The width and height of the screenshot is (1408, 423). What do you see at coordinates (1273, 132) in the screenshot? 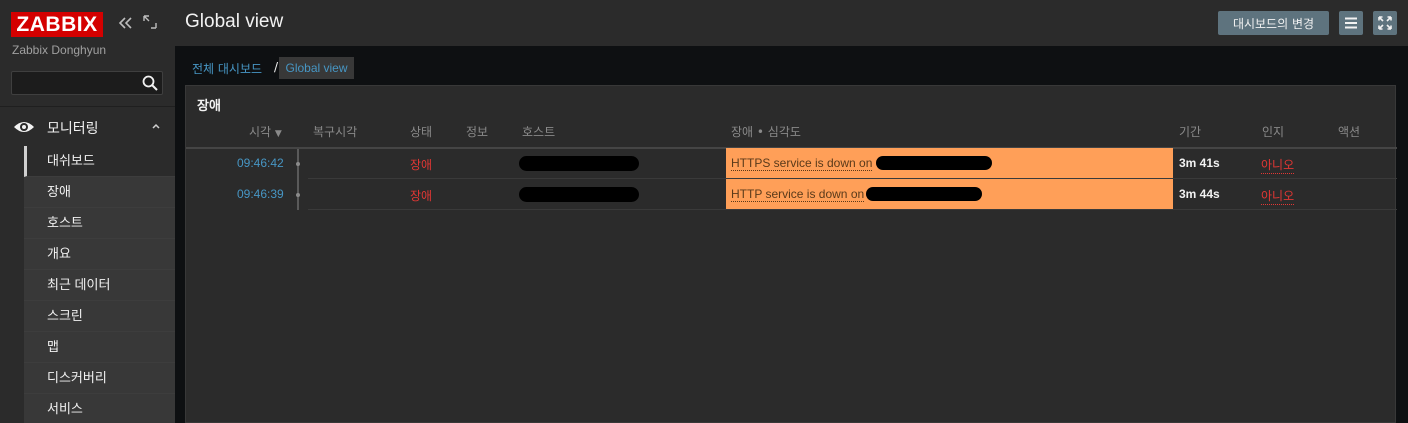
I see `column-header-ack: 인지` at bounding box center [1273, 132].